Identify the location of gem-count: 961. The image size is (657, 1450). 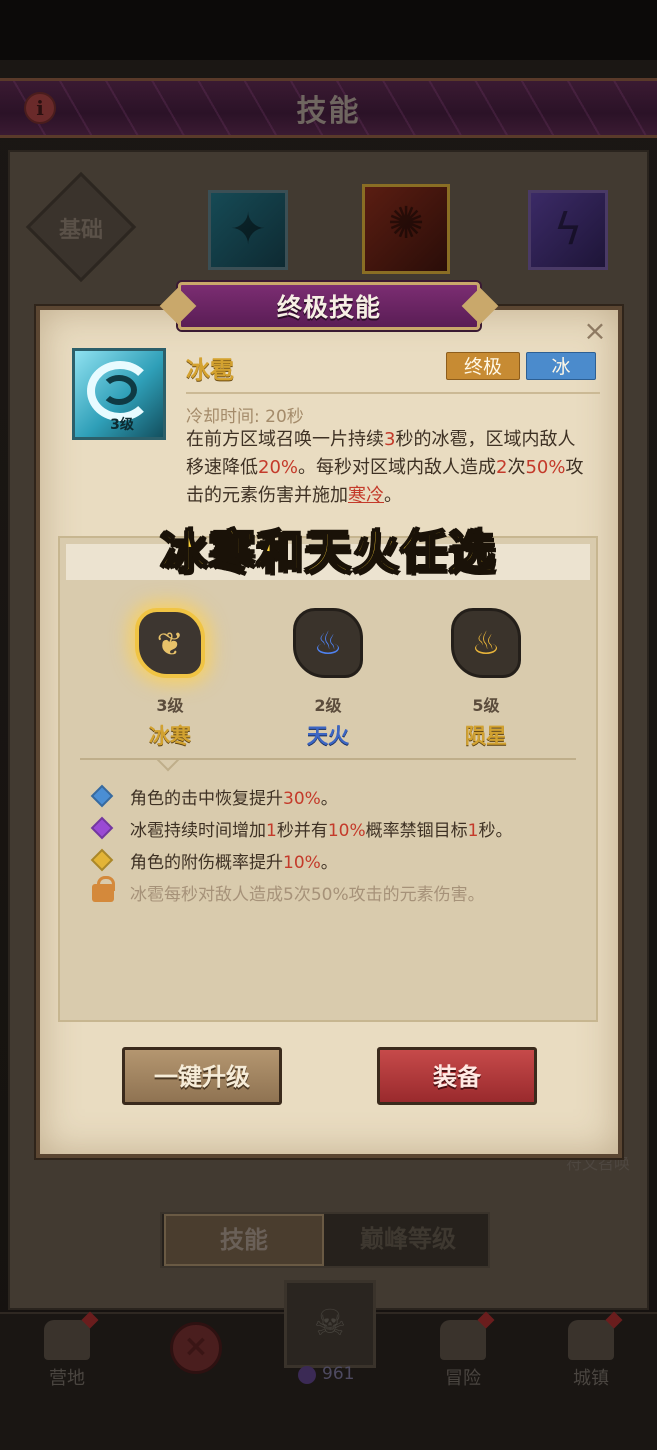
(338, 1374).